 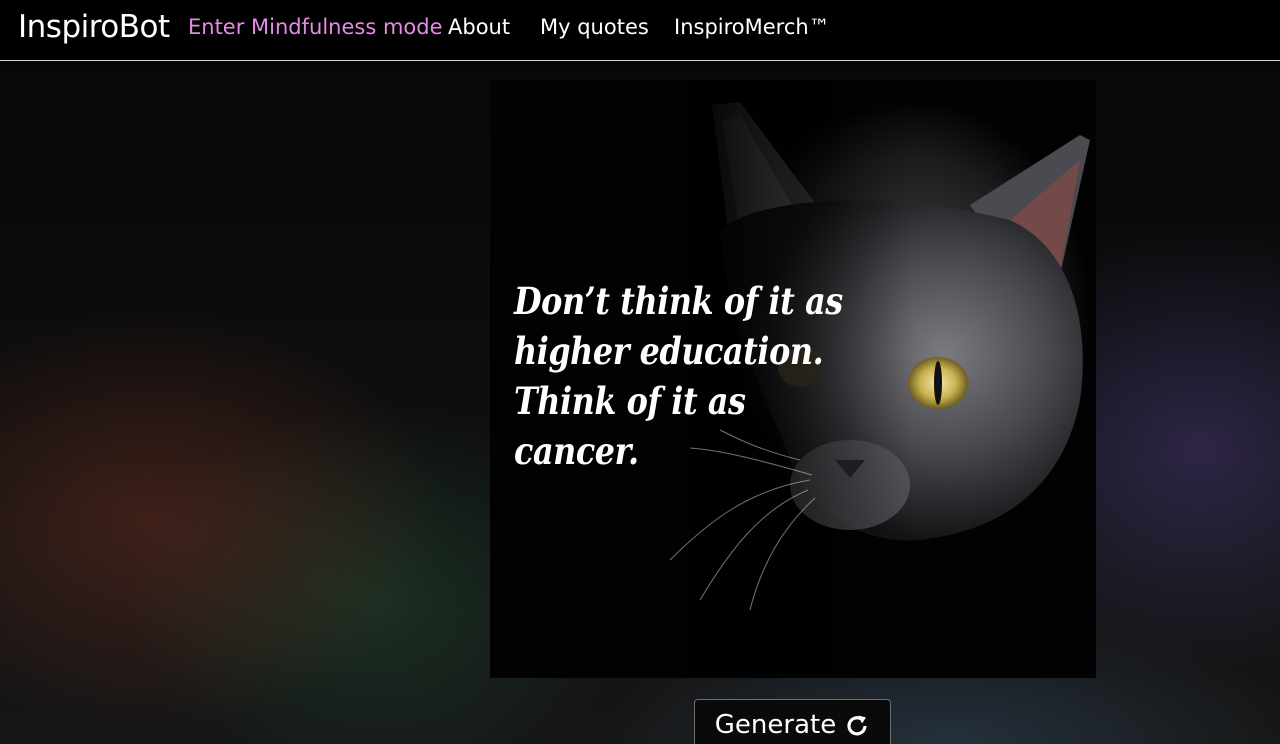 What do you see at coordinates (857, 725) in the screenshot?
I see `refresh-icon` at bounding box center [857, 725].